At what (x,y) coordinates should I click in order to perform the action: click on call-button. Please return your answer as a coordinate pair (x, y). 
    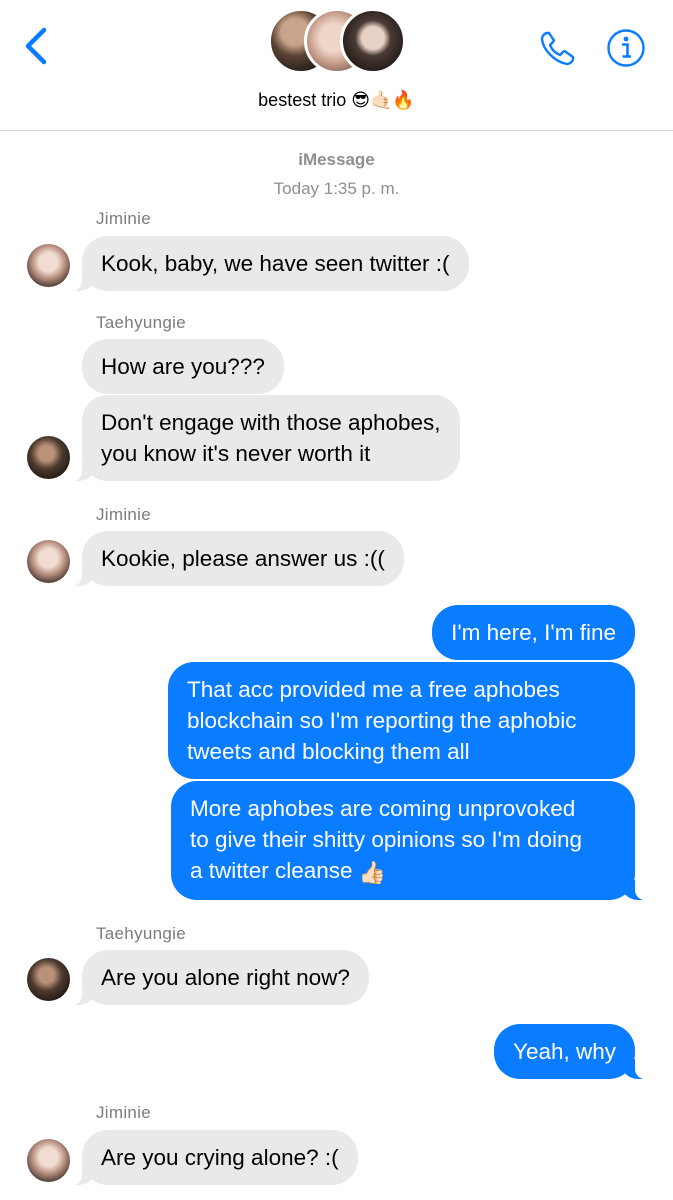
    Looking at the image, I should click on (558, 48).